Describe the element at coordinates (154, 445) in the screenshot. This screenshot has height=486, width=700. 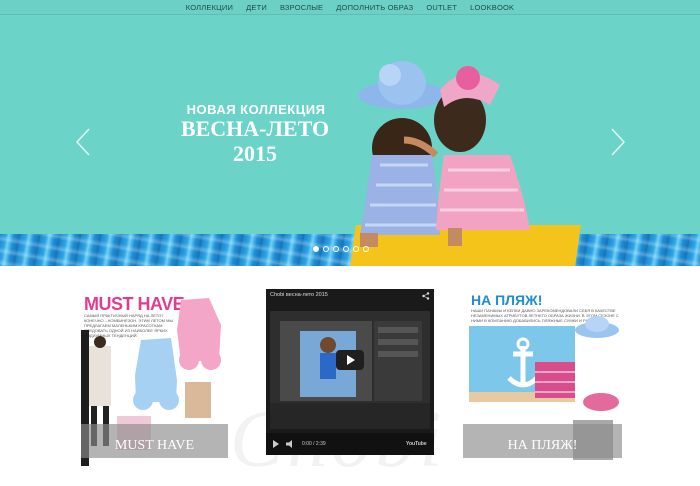
I see `must-have-caption: MUST HAVE` at that location.